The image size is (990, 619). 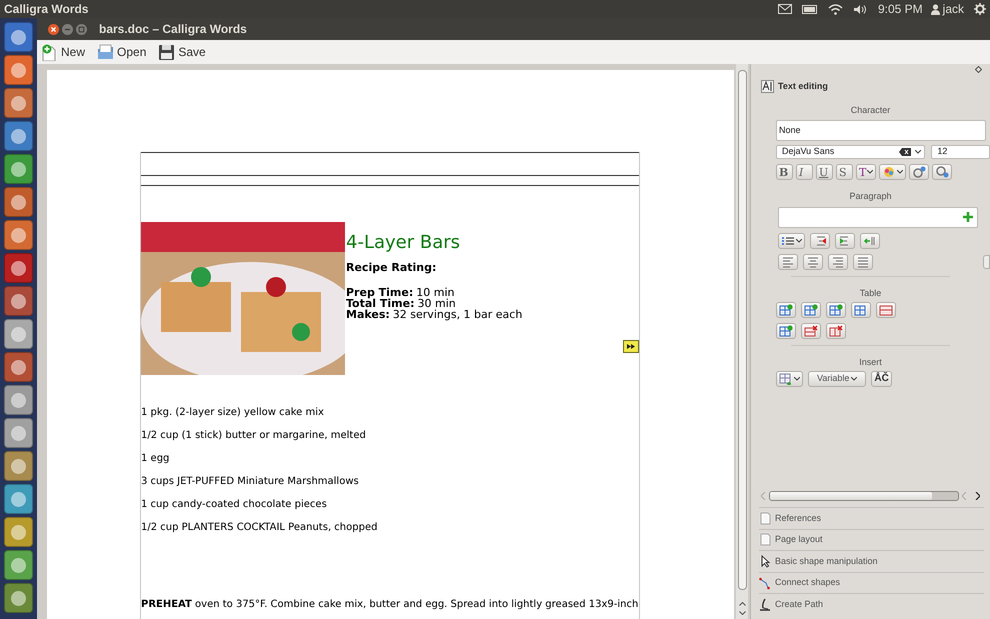 I want to click on fact-value: 10 min, so click(x=435, y=292).